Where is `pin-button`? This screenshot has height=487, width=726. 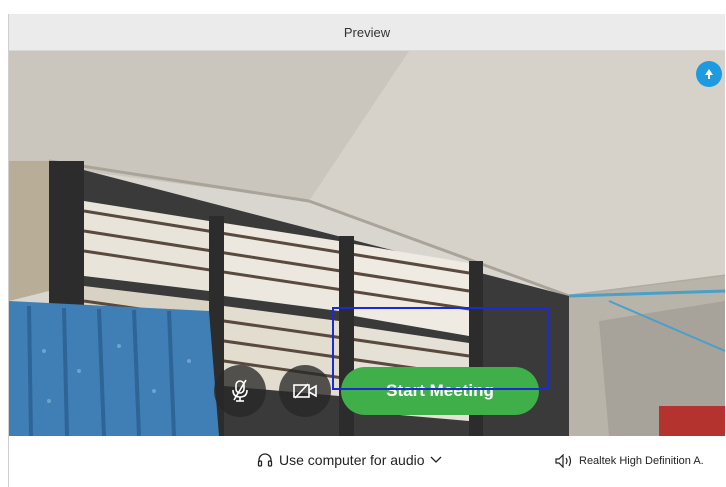
pin-button is located at coordinates (709, 74).